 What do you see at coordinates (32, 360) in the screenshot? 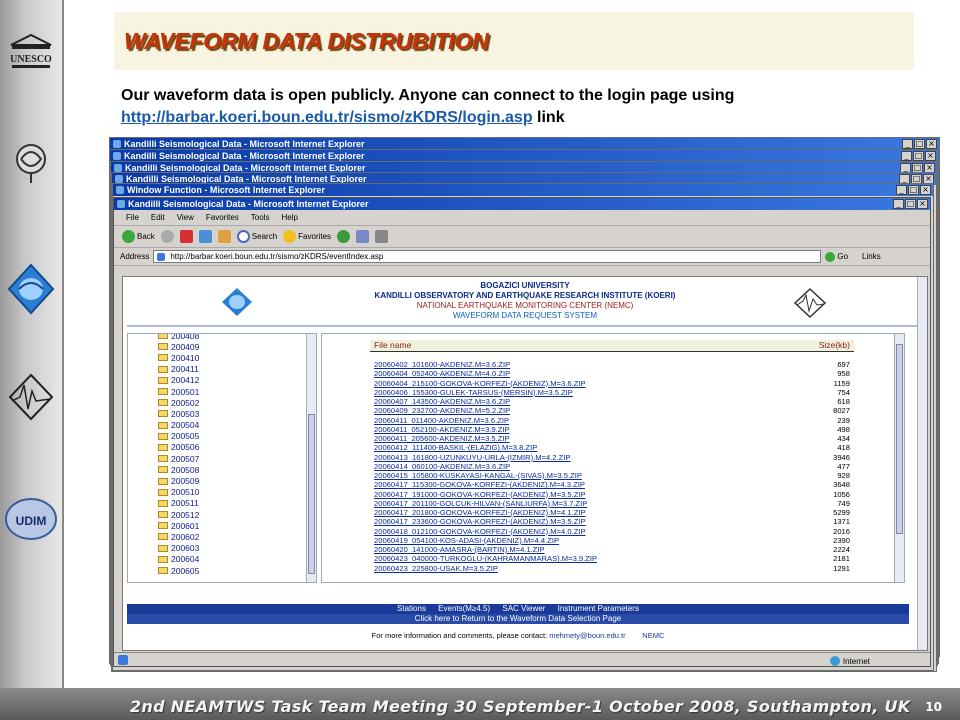
I see `logo-sidebar: UNESCO UDIM` at bounding box center [32, 360].